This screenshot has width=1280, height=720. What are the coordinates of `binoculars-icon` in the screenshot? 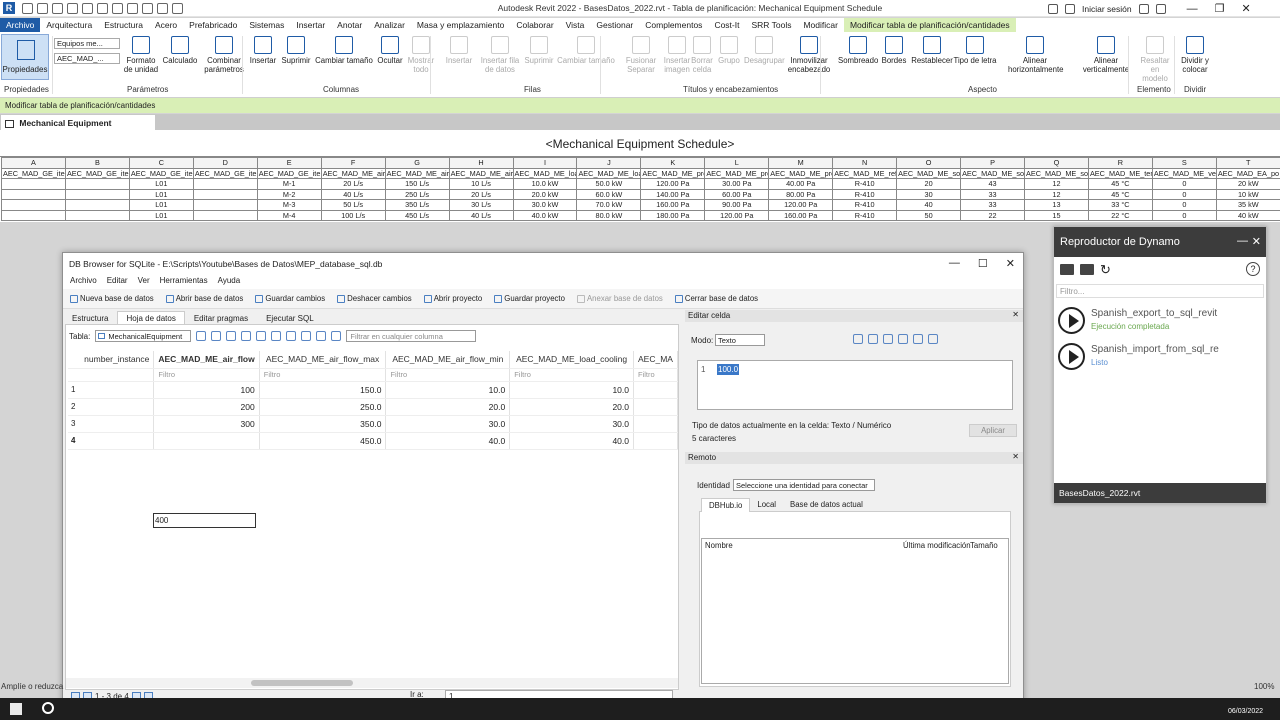 It's located at (1053, 8).